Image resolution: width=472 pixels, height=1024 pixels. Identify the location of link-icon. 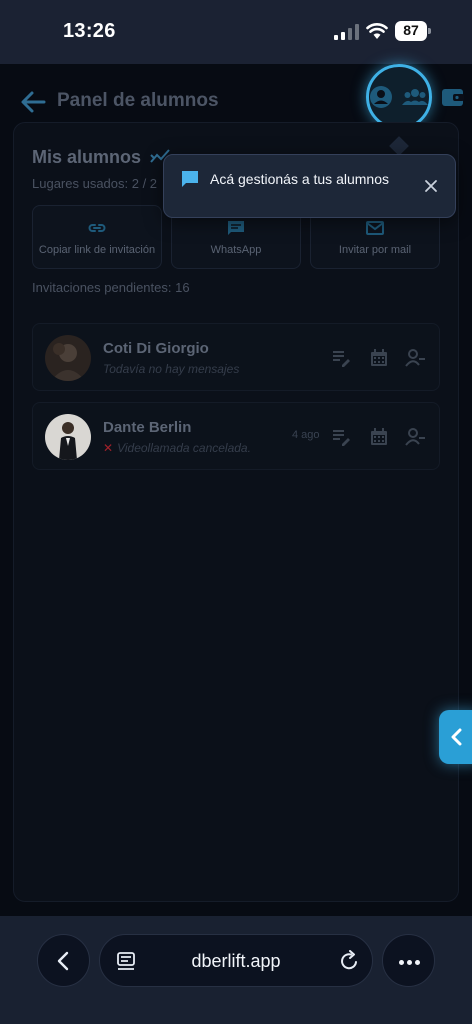
(97, 228).